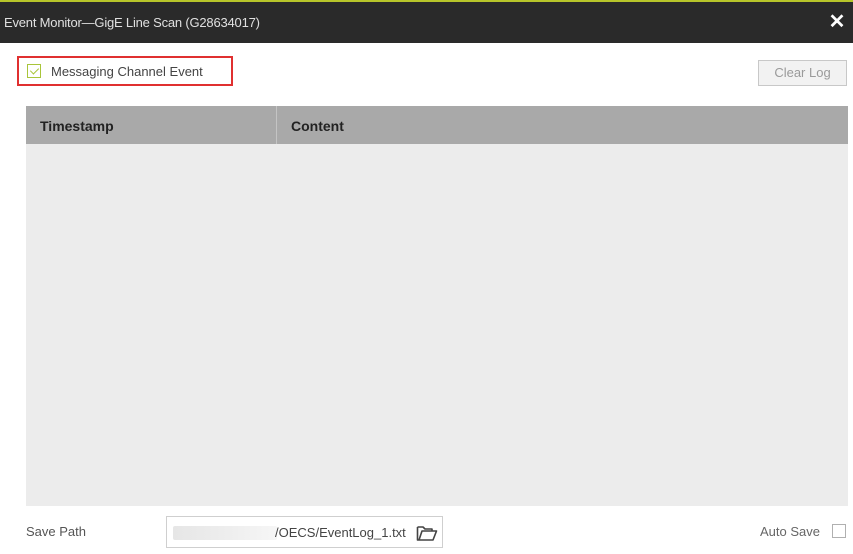  I want to click on auto-save-label: Auto Save, so click(790, 531).